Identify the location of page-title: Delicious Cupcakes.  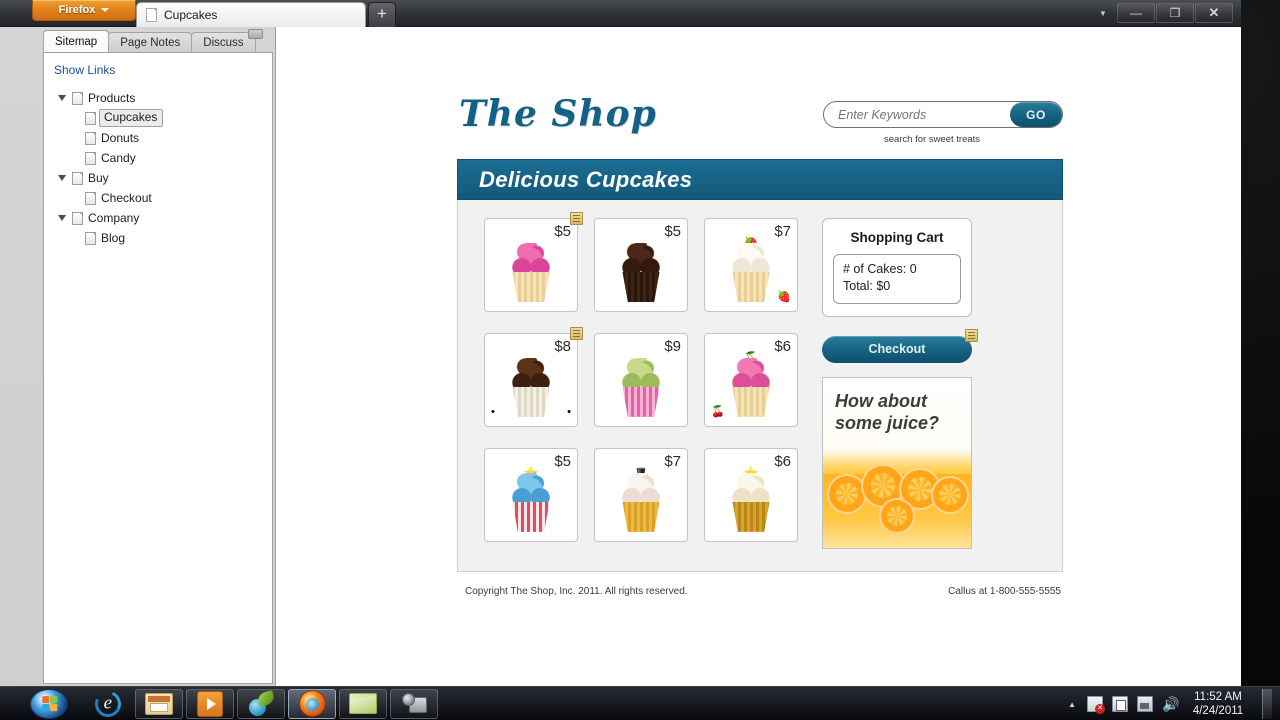
(586, 179).